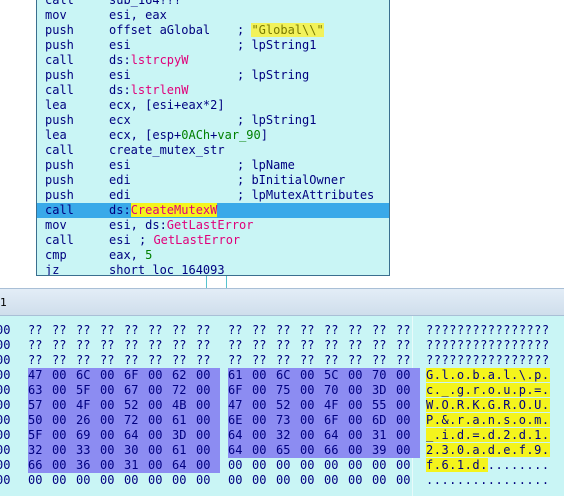 The image size is (564, 496). Describe the element at coordinates (384, 405) in the screenshot. I see `hex-byte: 55` at that location.